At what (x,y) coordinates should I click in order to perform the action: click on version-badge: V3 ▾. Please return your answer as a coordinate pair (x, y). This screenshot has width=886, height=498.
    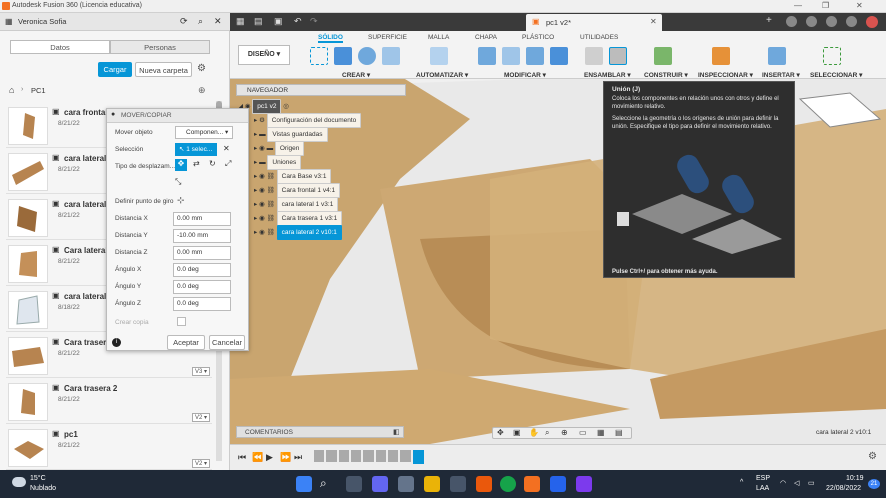
    Looking at the image, I should click on (201, 371).